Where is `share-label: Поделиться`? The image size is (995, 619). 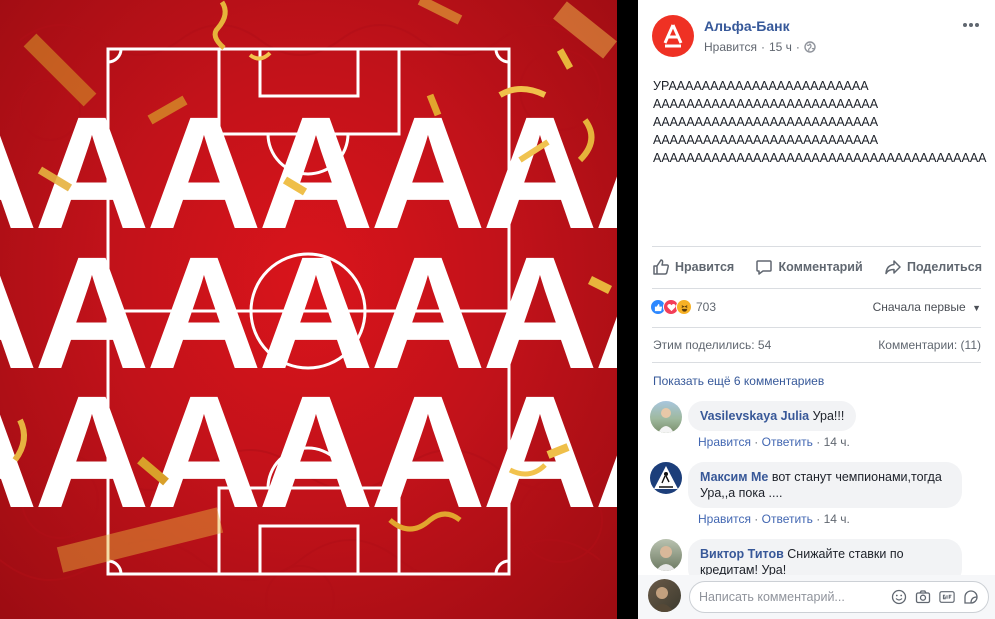
share-label: Поделиться is located at coordinates (944, 267).